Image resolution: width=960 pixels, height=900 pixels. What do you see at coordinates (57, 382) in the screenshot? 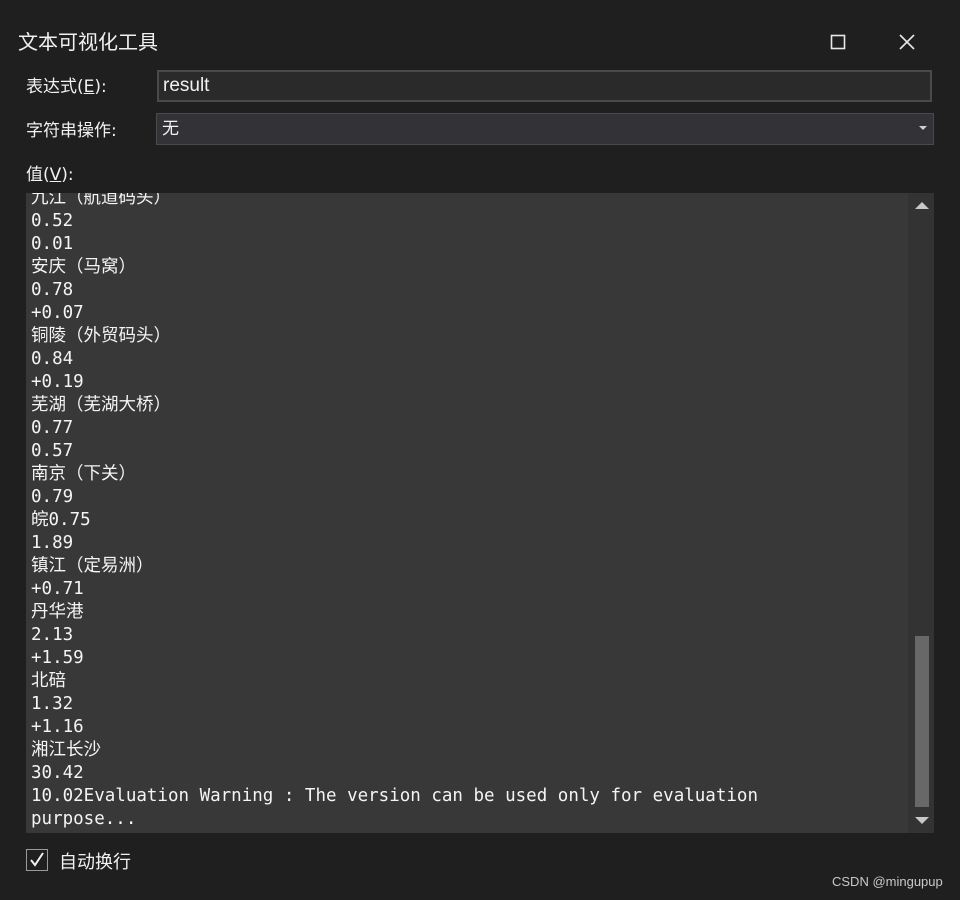
I see `value-line: +0.19` at bounding box center [57, 382].